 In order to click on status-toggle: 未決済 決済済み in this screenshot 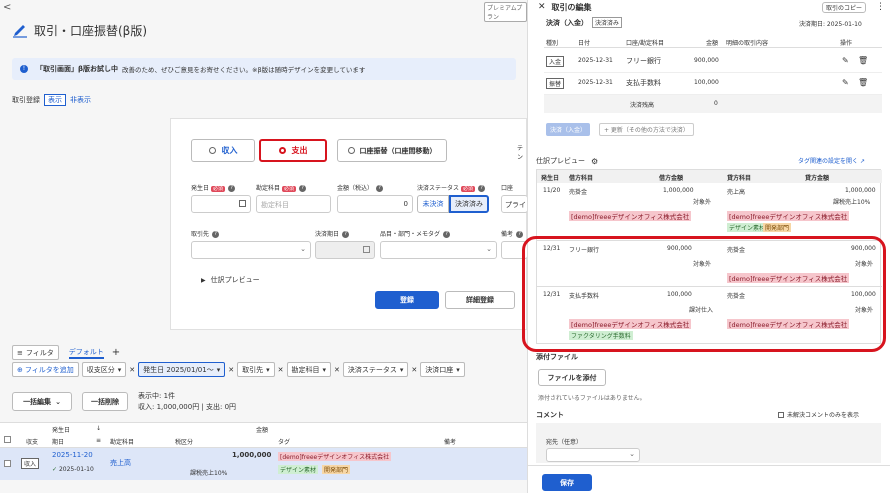, I will do `click(453, 204)`.